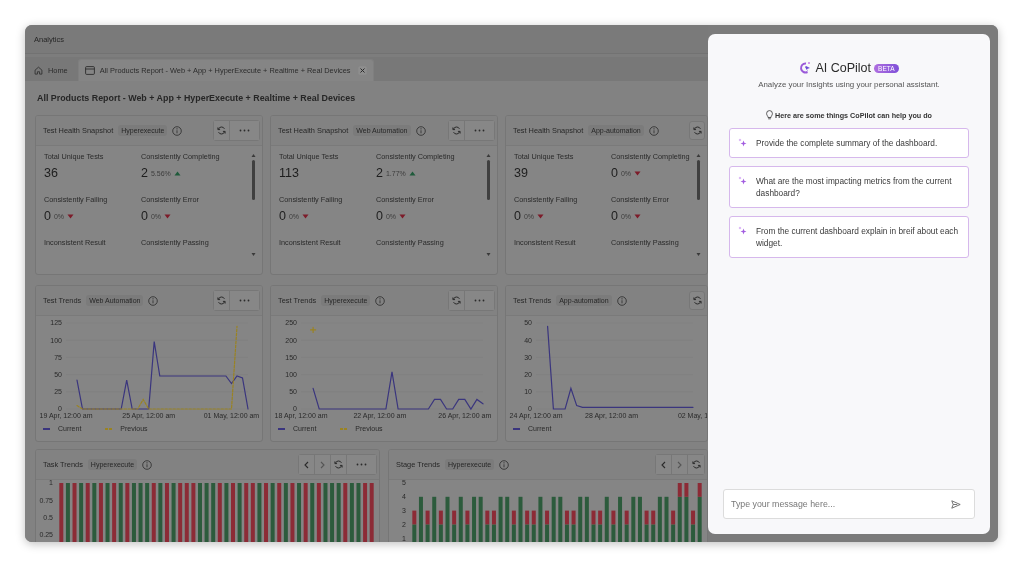 This screenshot has height=568, width=1023. What do you see at coordinates (289, 173) in the screenshot?
I see `metric-value: 113` at bounding box center [289, 173].